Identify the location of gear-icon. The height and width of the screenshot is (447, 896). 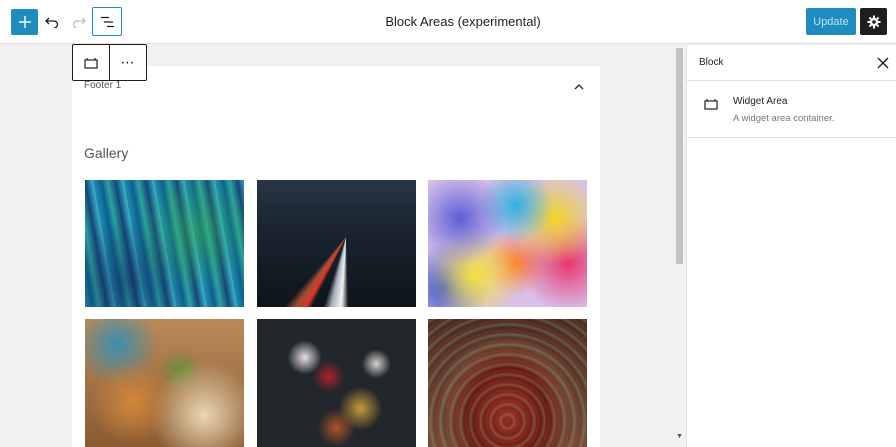
(873, 21).